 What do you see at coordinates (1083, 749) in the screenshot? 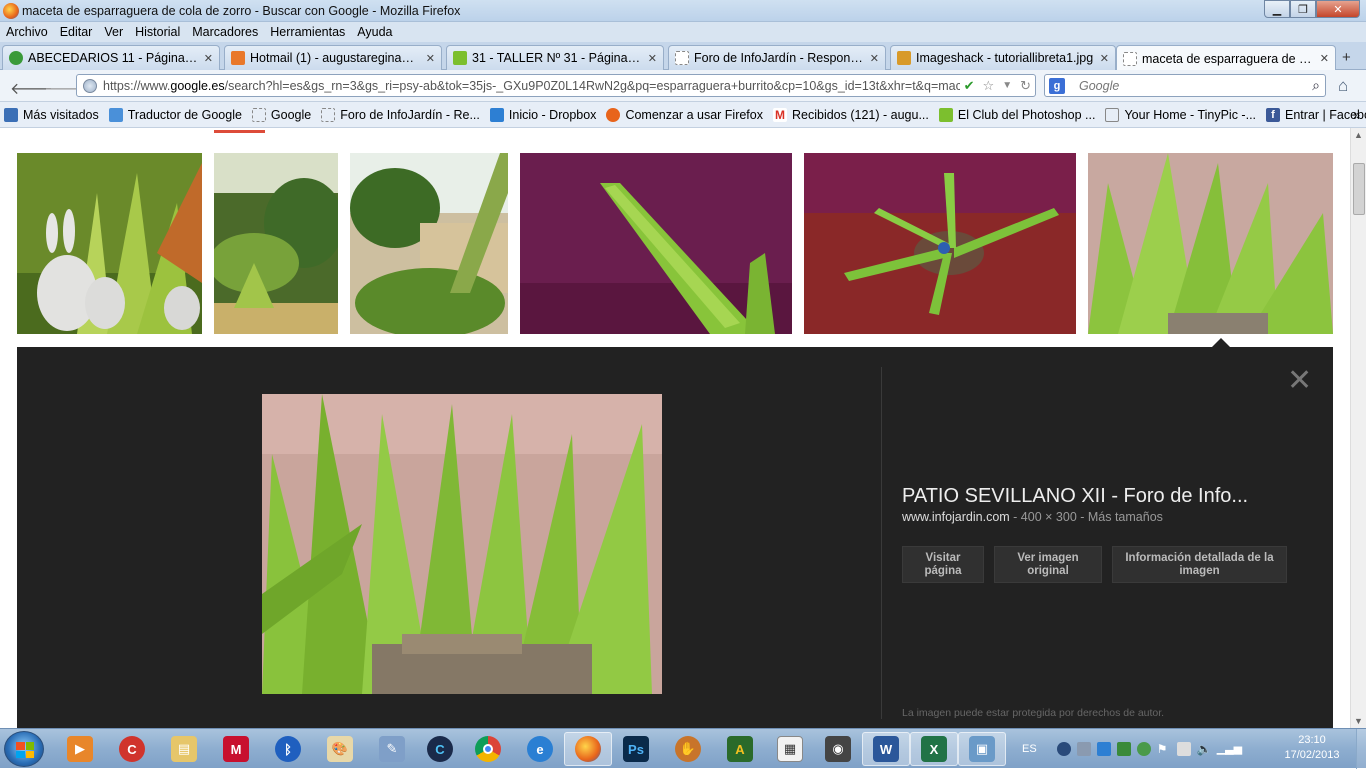
I see `settings-tray-icon` at bounding box center [1083, 749].